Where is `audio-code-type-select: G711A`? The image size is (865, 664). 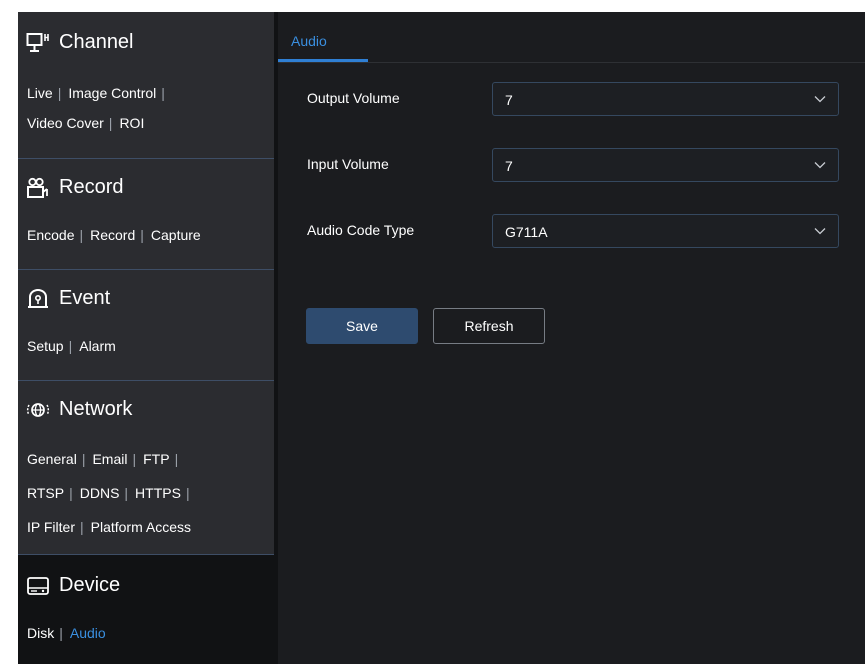 audio-code-type-select: G711A is located at coordinates (665, 231).